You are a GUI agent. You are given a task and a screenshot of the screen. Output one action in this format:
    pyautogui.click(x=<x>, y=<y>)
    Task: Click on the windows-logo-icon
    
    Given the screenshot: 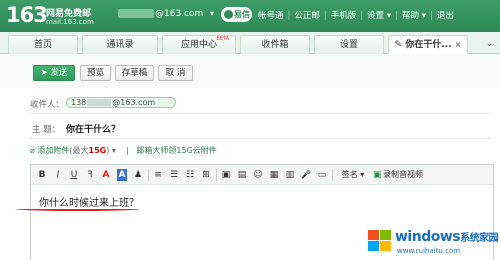 What is the action you would take?
    pyautogui.click(x=380, y=241)
    